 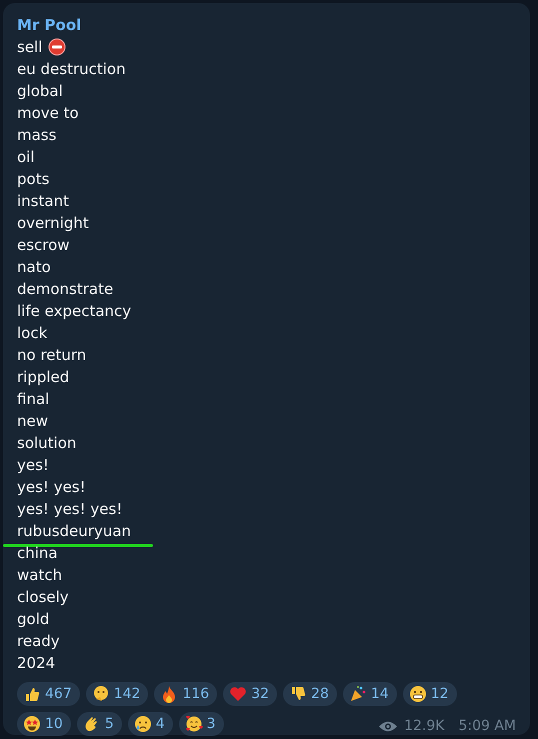 What do you see at coordinates (36, 135) in the screenshot?
I see `message-line: mass` at bounding box center [36, 135].